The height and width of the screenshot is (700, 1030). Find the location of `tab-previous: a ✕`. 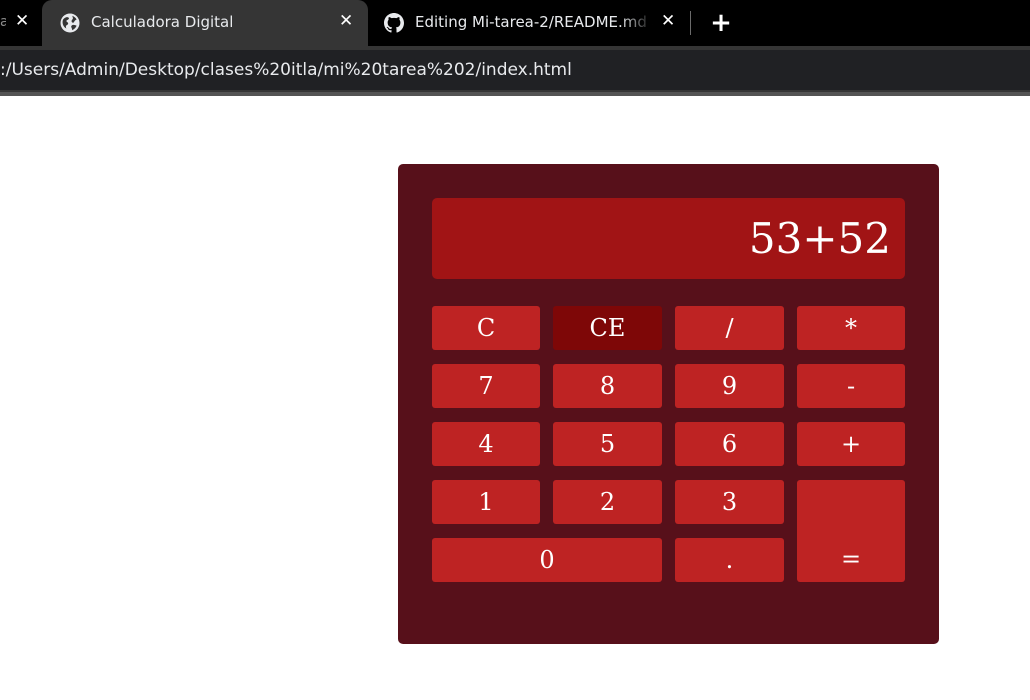

tab-previous: a ✕ is located at coordinates (21, 23).